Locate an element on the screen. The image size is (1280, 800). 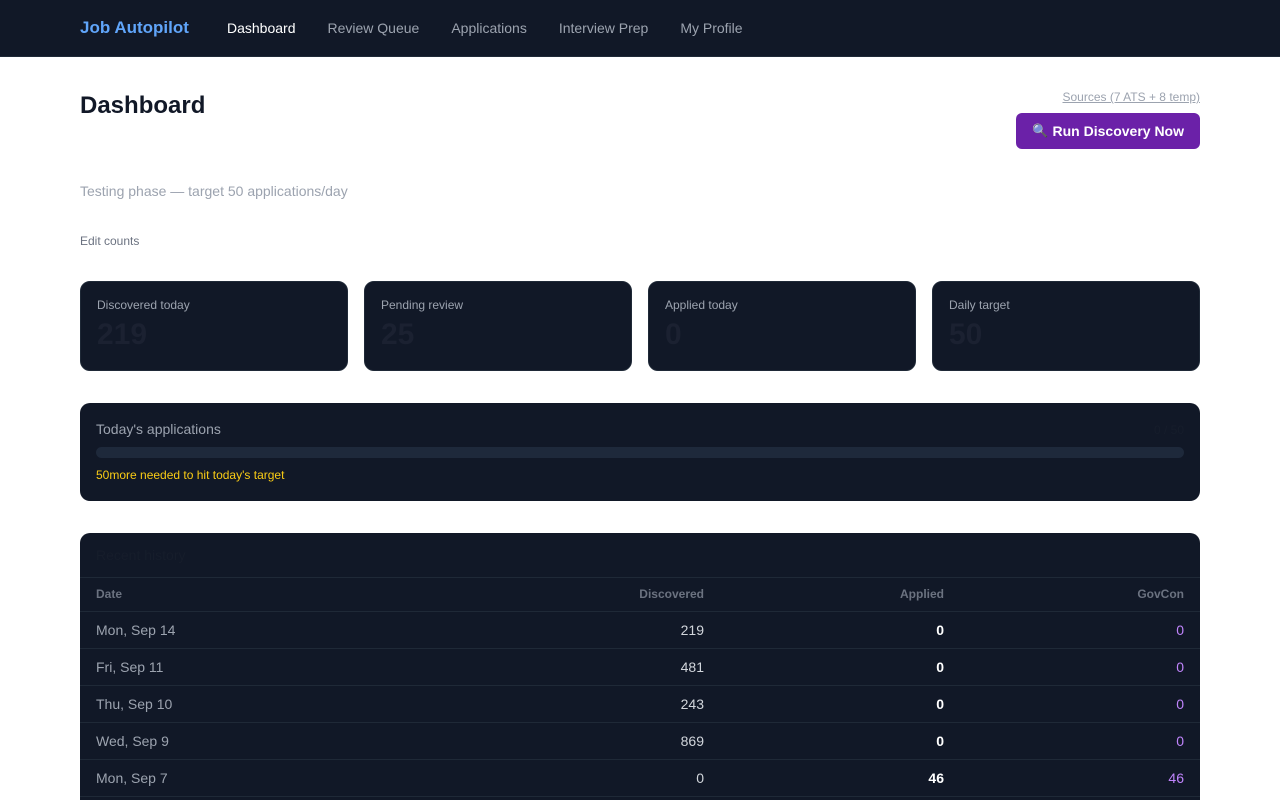
stat-label: Pending review is located at coordinates (422, 305).